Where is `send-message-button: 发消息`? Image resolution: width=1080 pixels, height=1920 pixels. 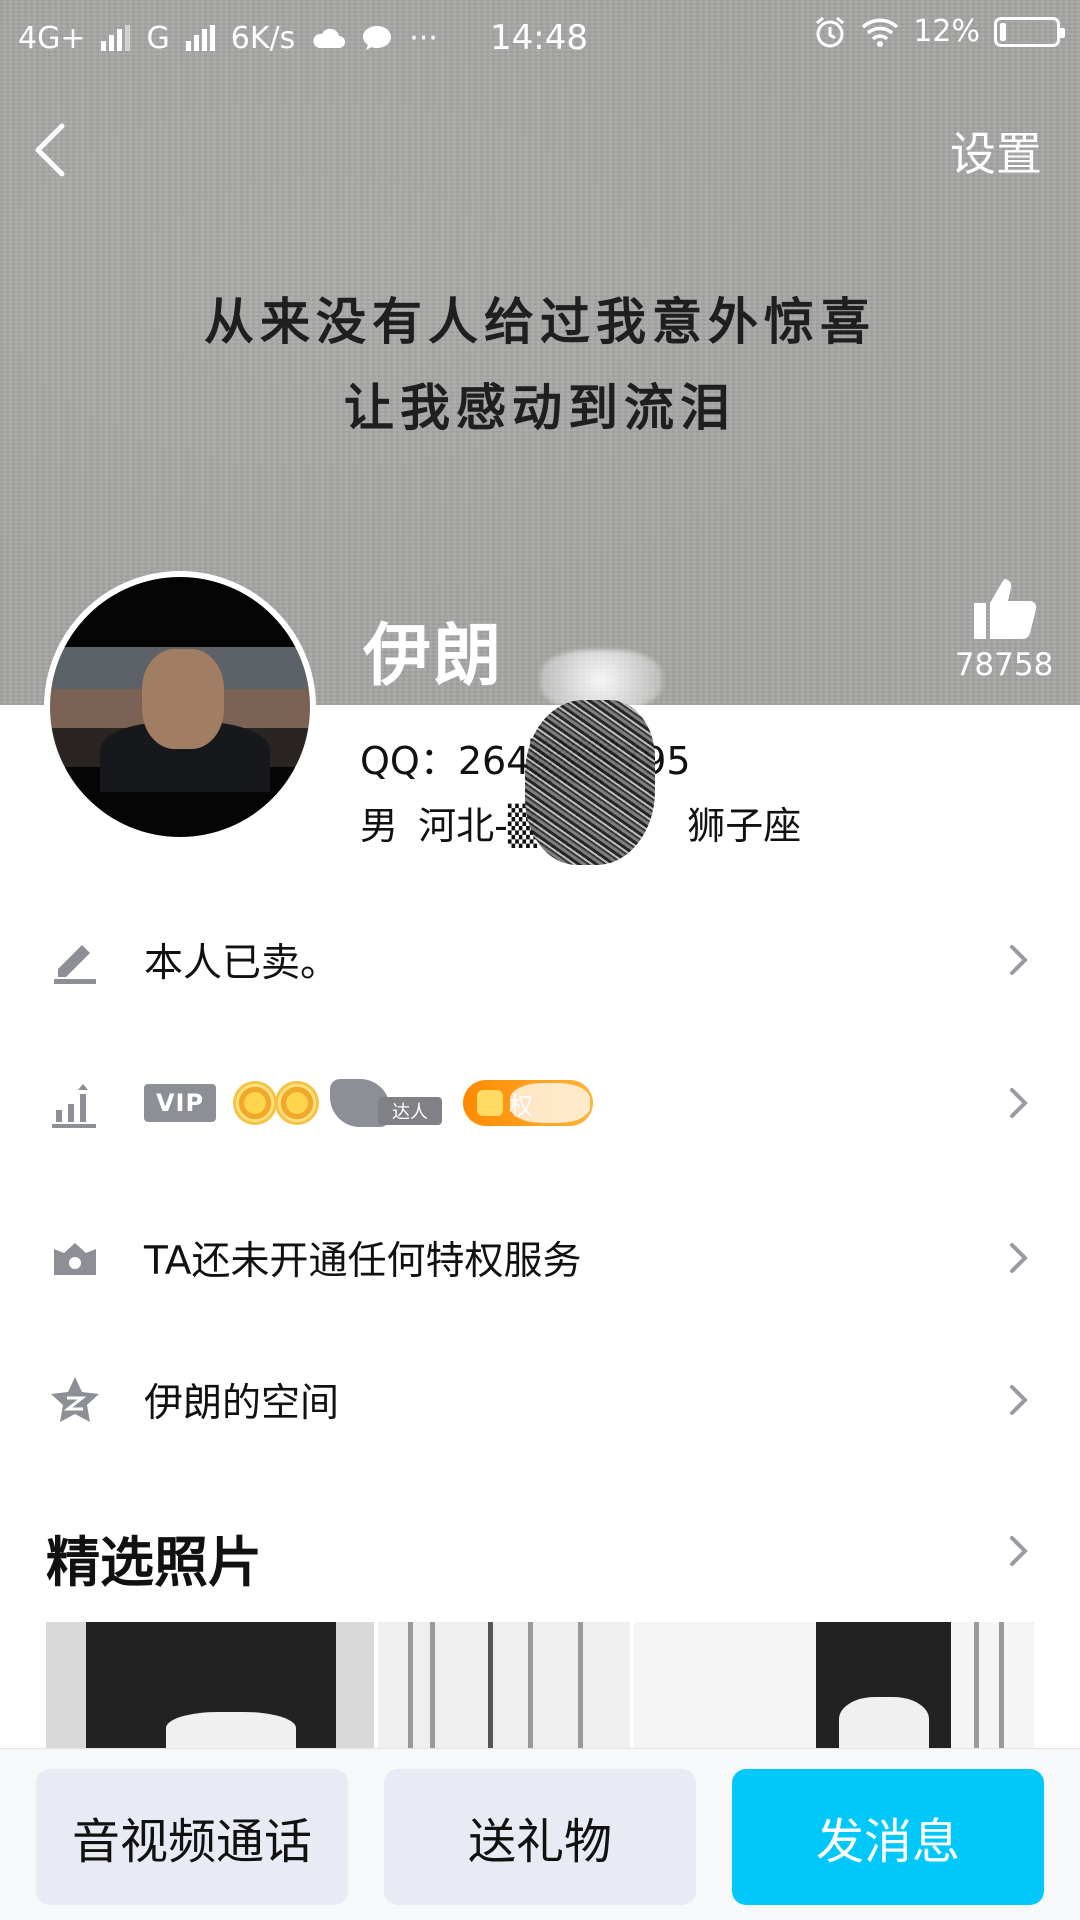
send-message-button: 发消息 is located at coordinates (888, 1837).